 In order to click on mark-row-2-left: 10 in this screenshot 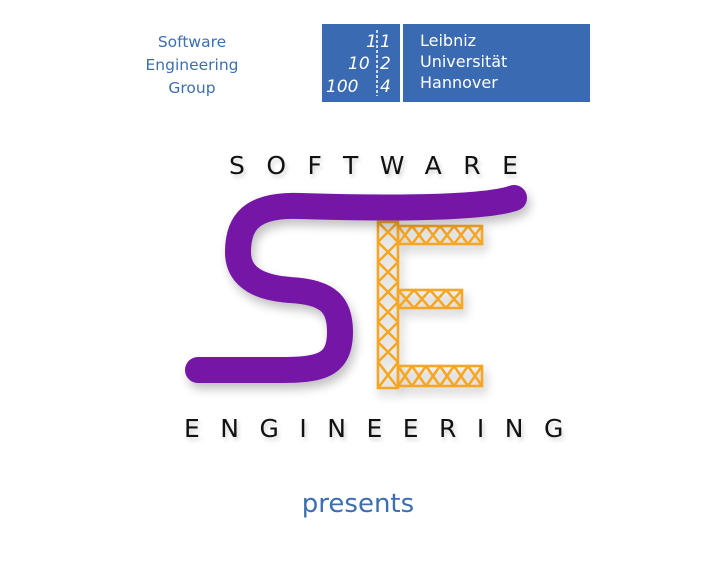, I will do `click(359, 64)`.